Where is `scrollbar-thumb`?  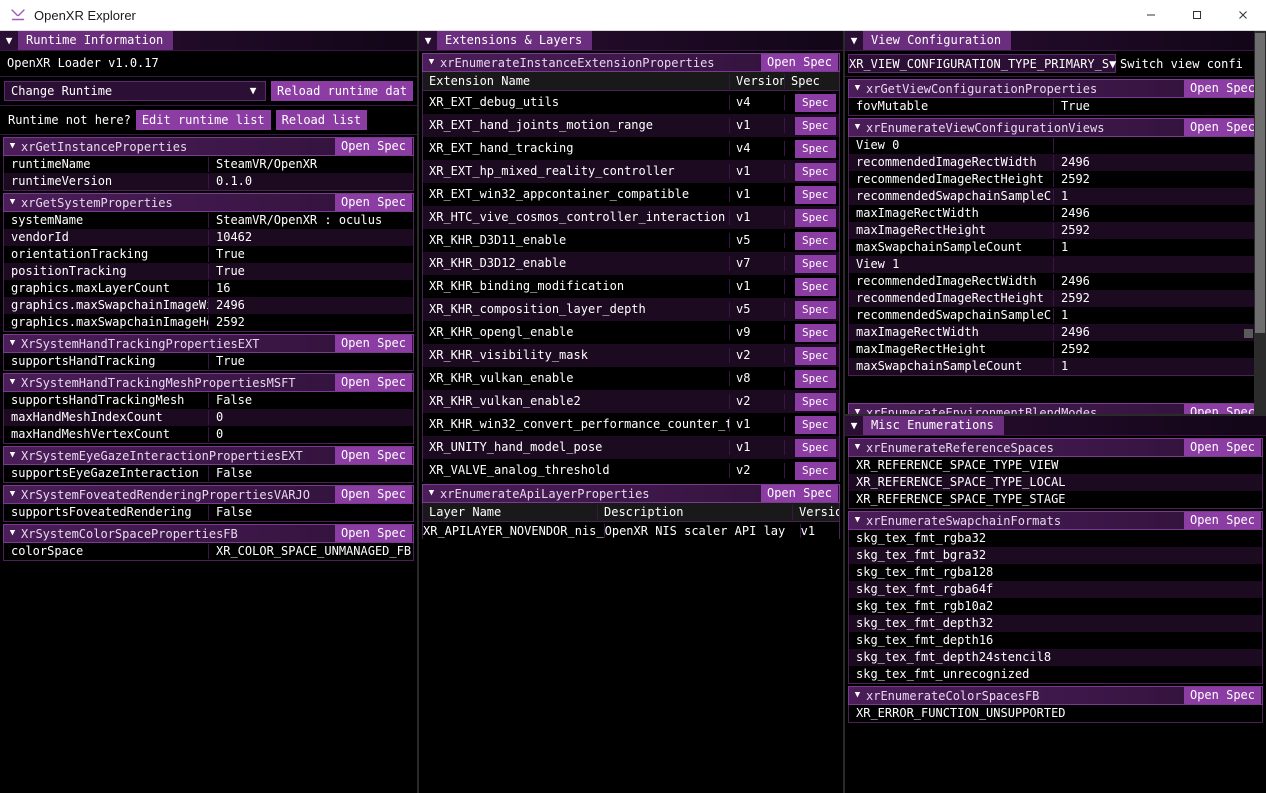 scrollbar-thumb is located at coordinates (1260, 183).